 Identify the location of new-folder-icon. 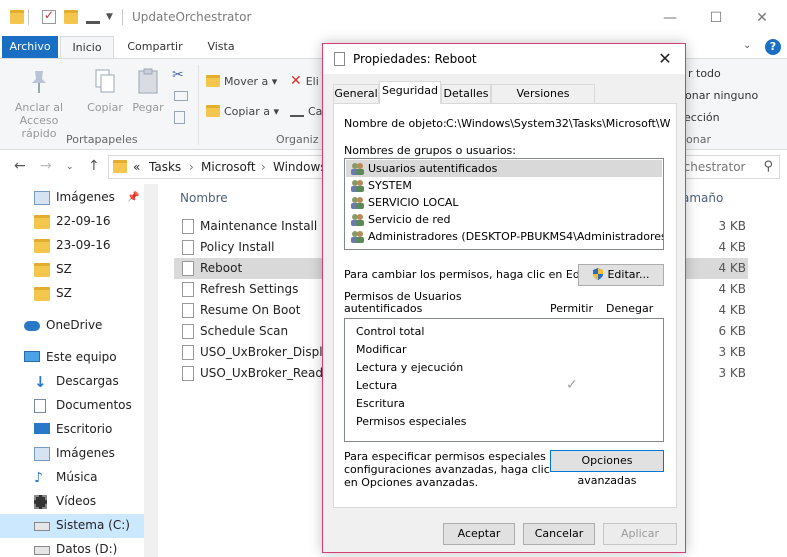
(71, 17).